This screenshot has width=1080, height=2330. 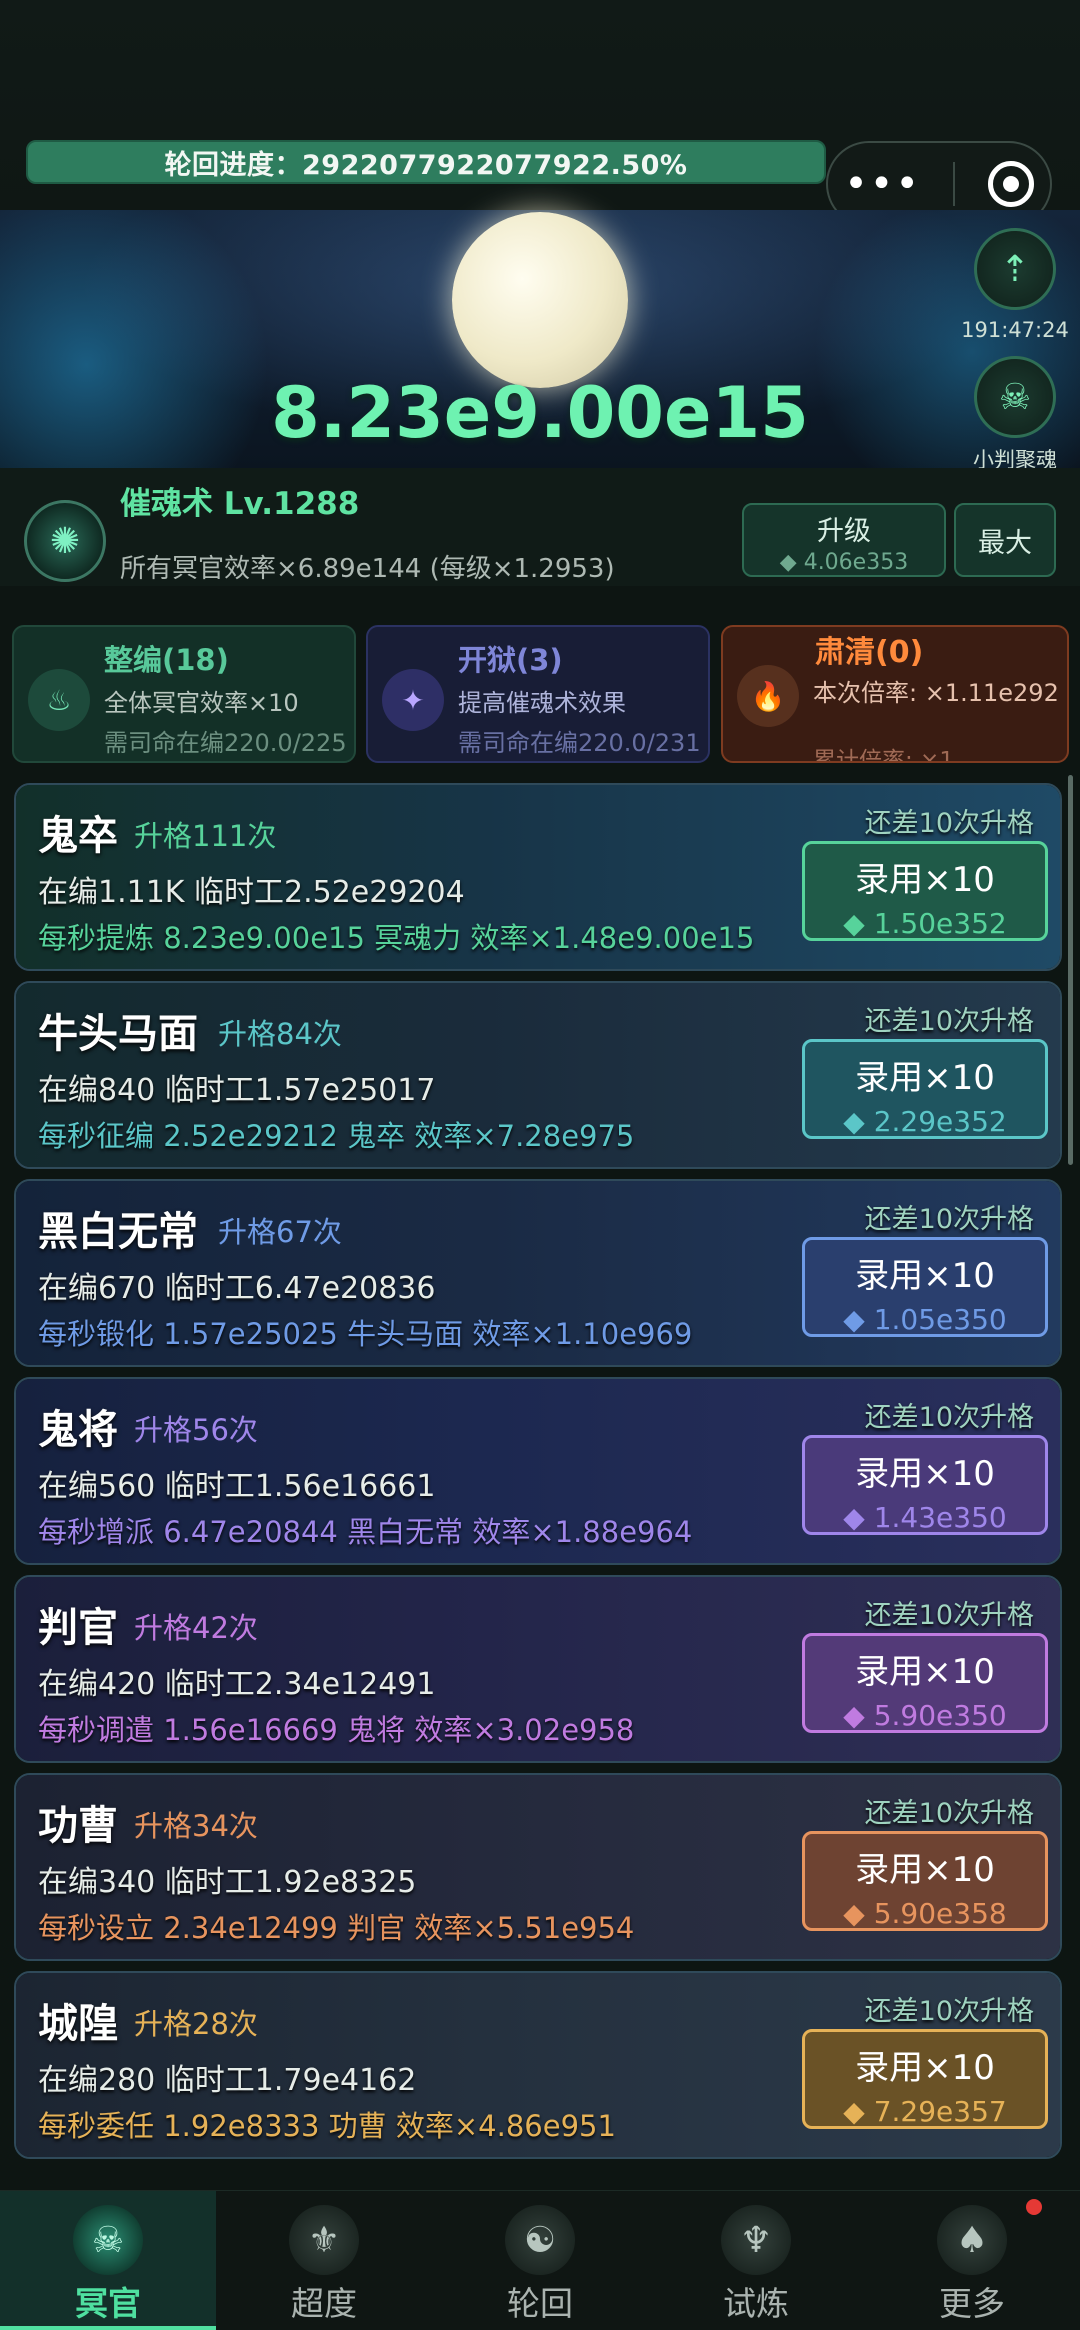 I want to click on purge-total-multiplier: 累计倍率: ×1, so click(x=883, y=755).